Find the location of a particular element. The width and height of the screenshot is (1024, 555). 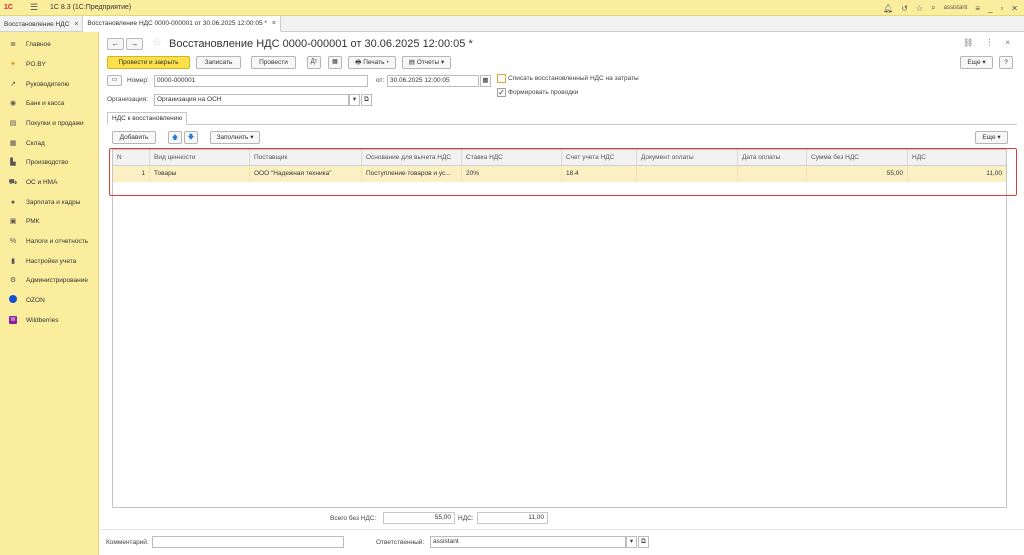

sidebar-item-warehouse: ▦ Склад is located at coordinates (49, 143).